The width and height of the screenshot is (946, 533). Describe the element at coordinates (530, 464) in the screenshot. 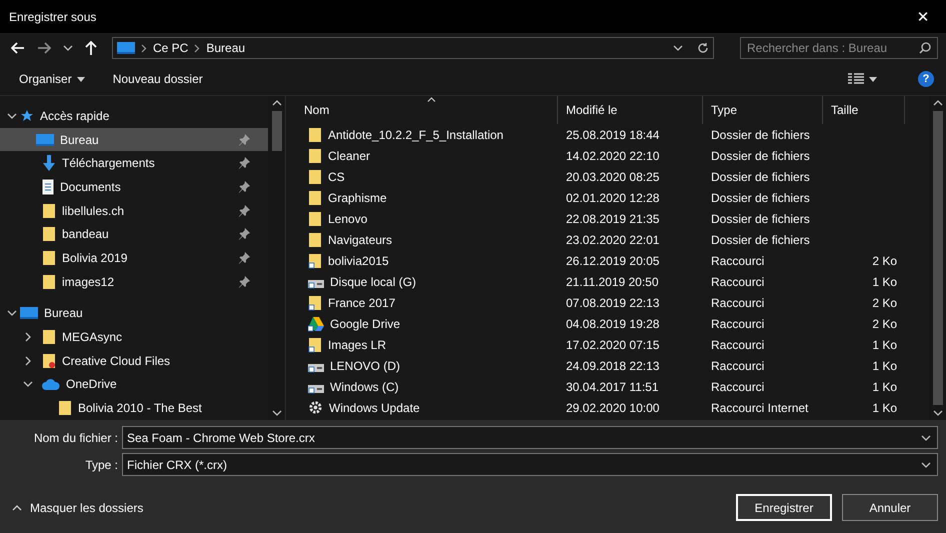

I see `file-type-select: Fichier CRX (*.crx)` at that location.